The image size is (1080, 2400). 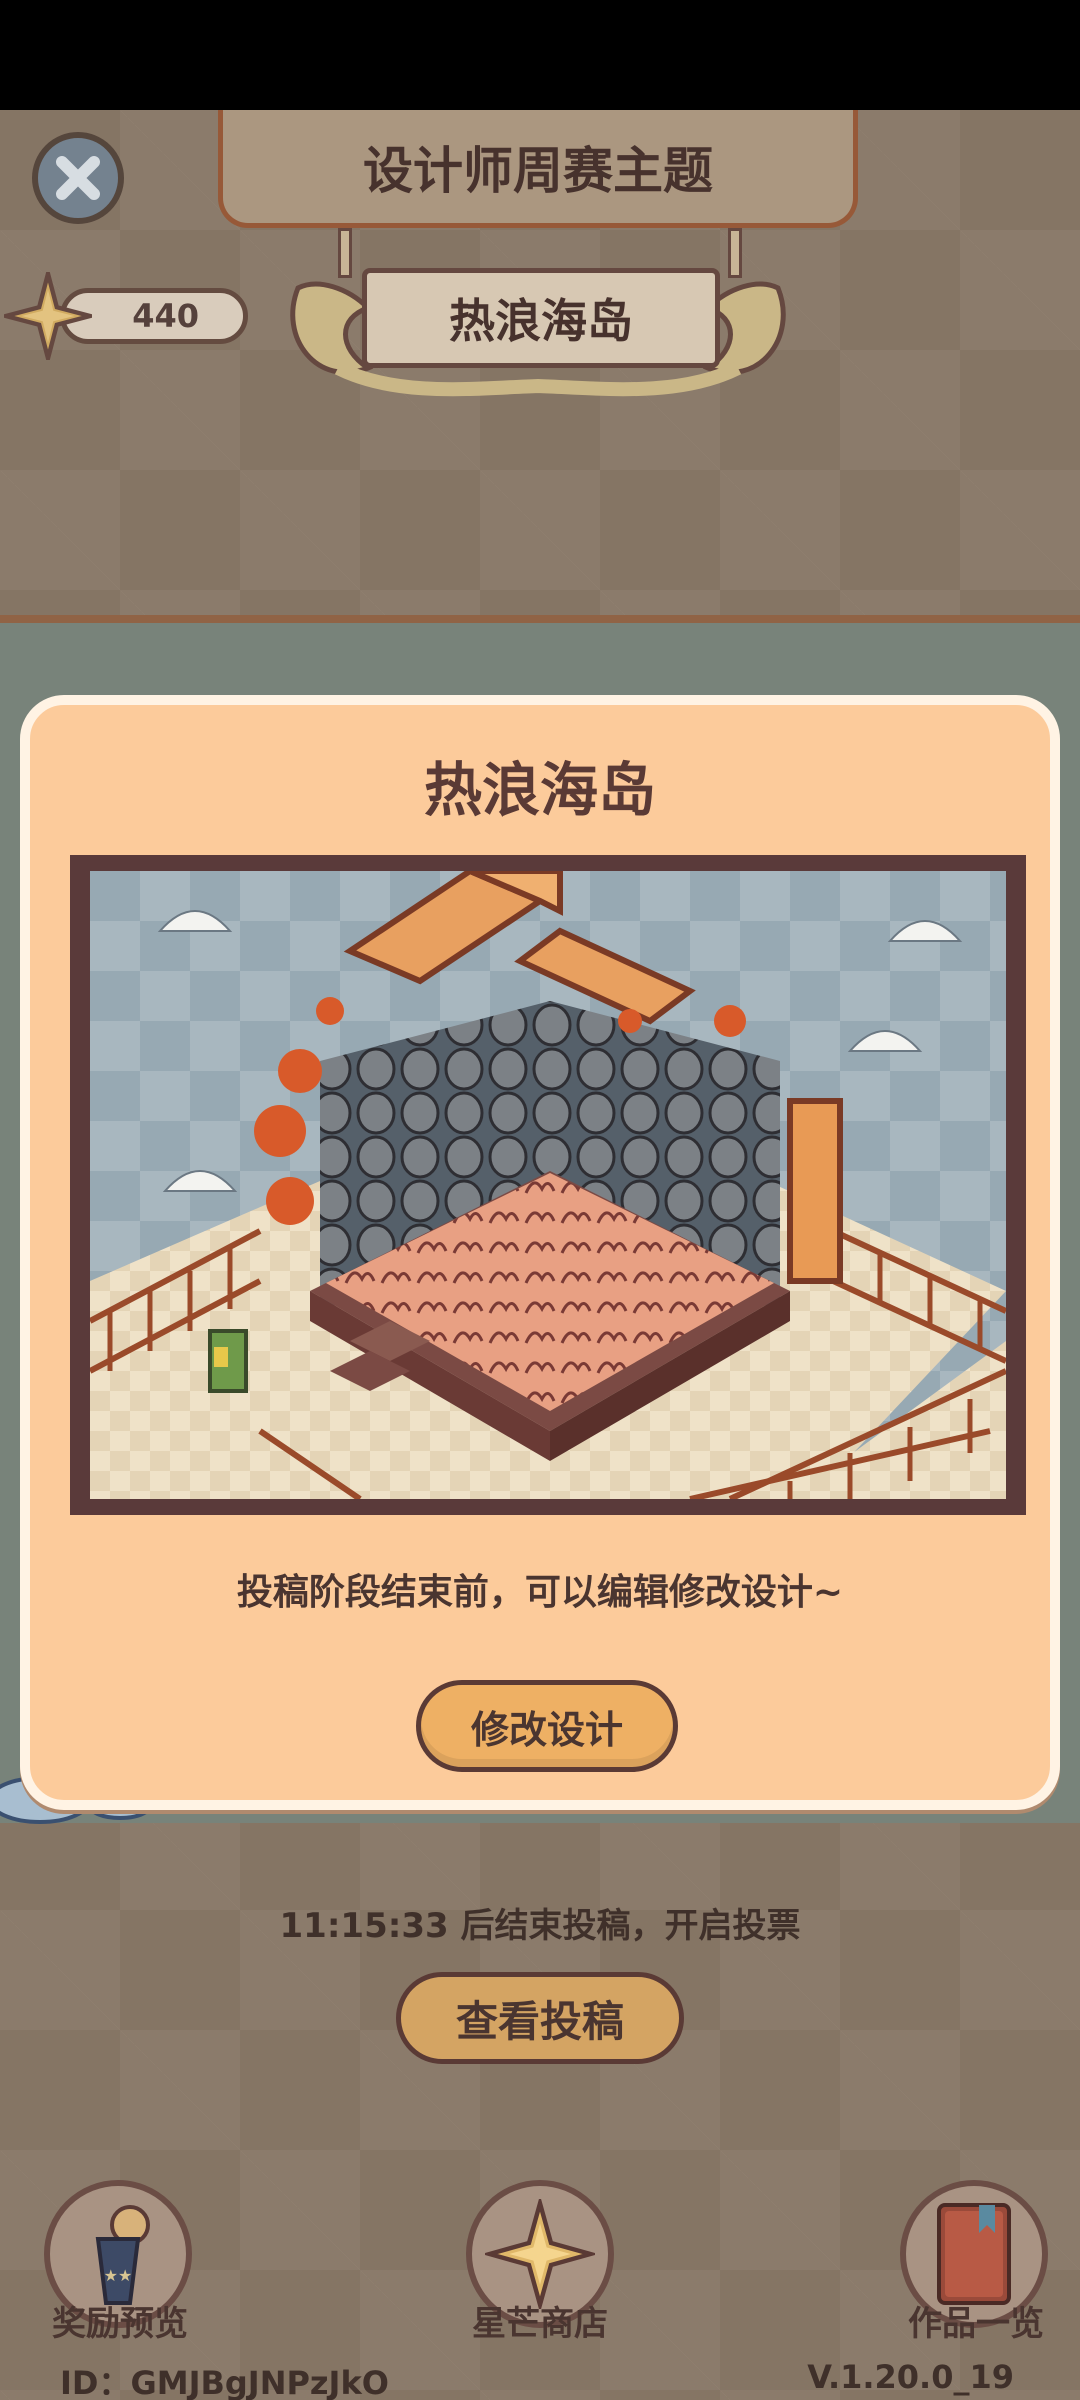 I want to click on player-id: ID：GMJBgJNPzJkO, so click(x=224, y=2382).